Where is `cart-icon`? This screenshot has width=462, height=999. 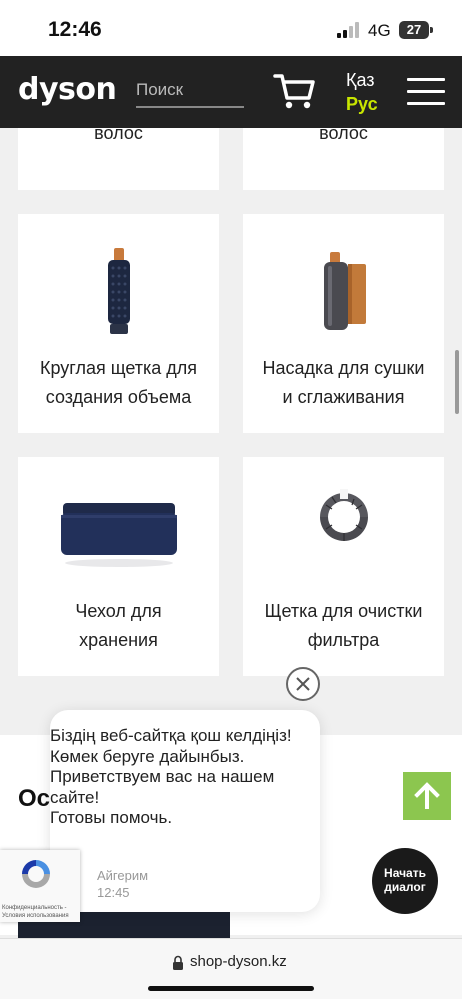
cart-icon is located at coordinates (294, 91).